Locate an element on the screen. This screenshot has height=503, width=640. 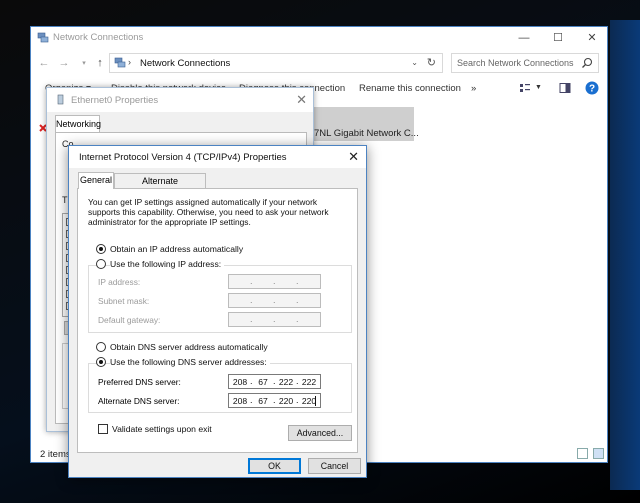
address-text: Network Connections is located at coordinates (185, 63).